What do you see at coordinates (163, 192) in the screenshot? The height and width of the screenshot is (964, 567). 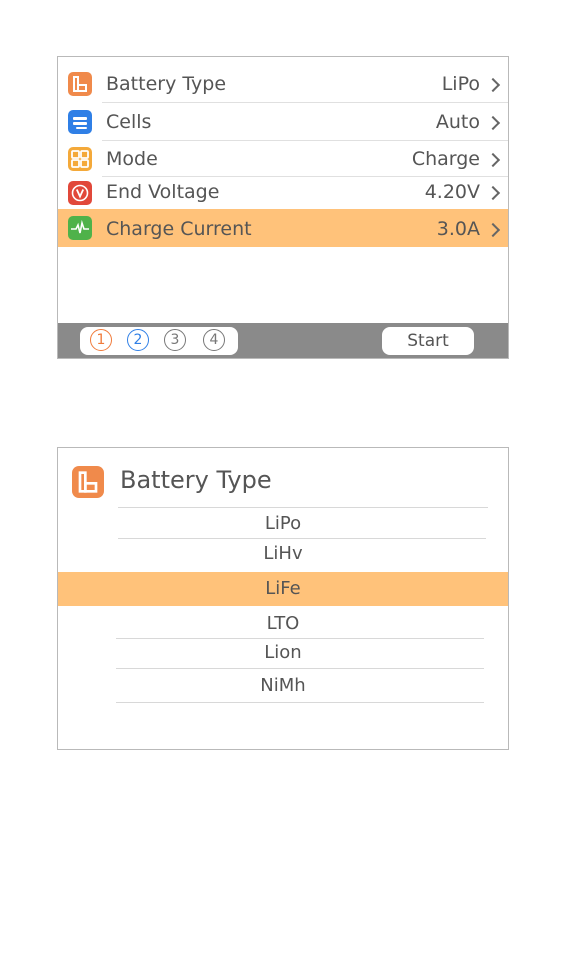 I see `setting-label: End Voltage` at bounding box center [163, 192].